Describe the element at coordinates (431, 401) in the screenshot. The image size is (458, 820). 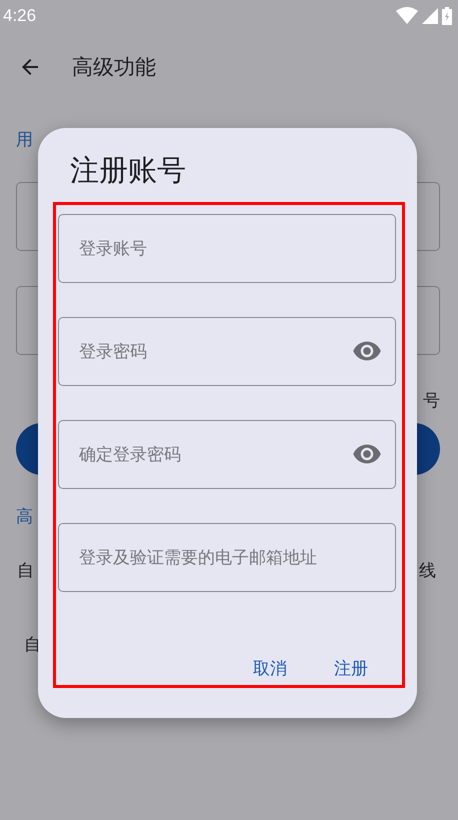
I see `field-label: 号` at that location.